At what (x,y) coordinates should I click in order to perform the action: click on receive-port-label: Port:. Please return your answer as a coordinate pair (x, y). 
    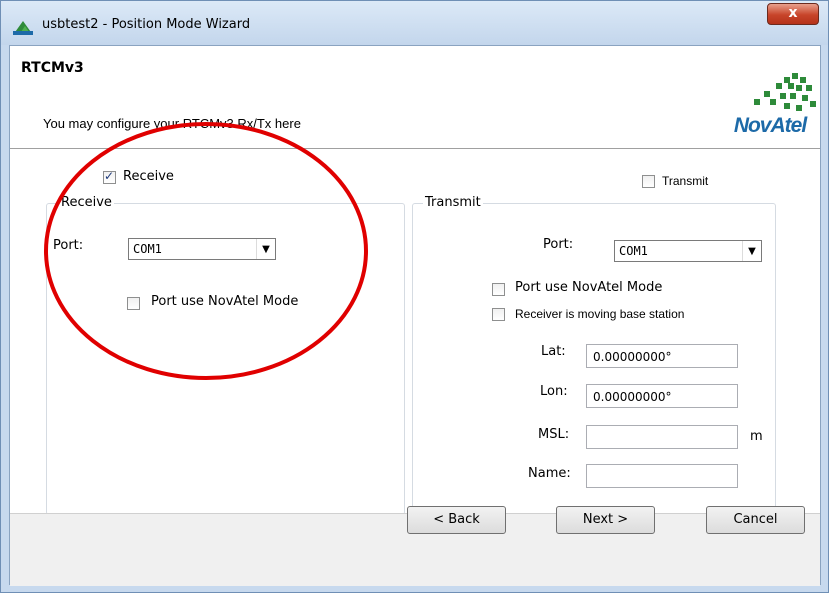
    Looking at the image, I should click on (68, 245).